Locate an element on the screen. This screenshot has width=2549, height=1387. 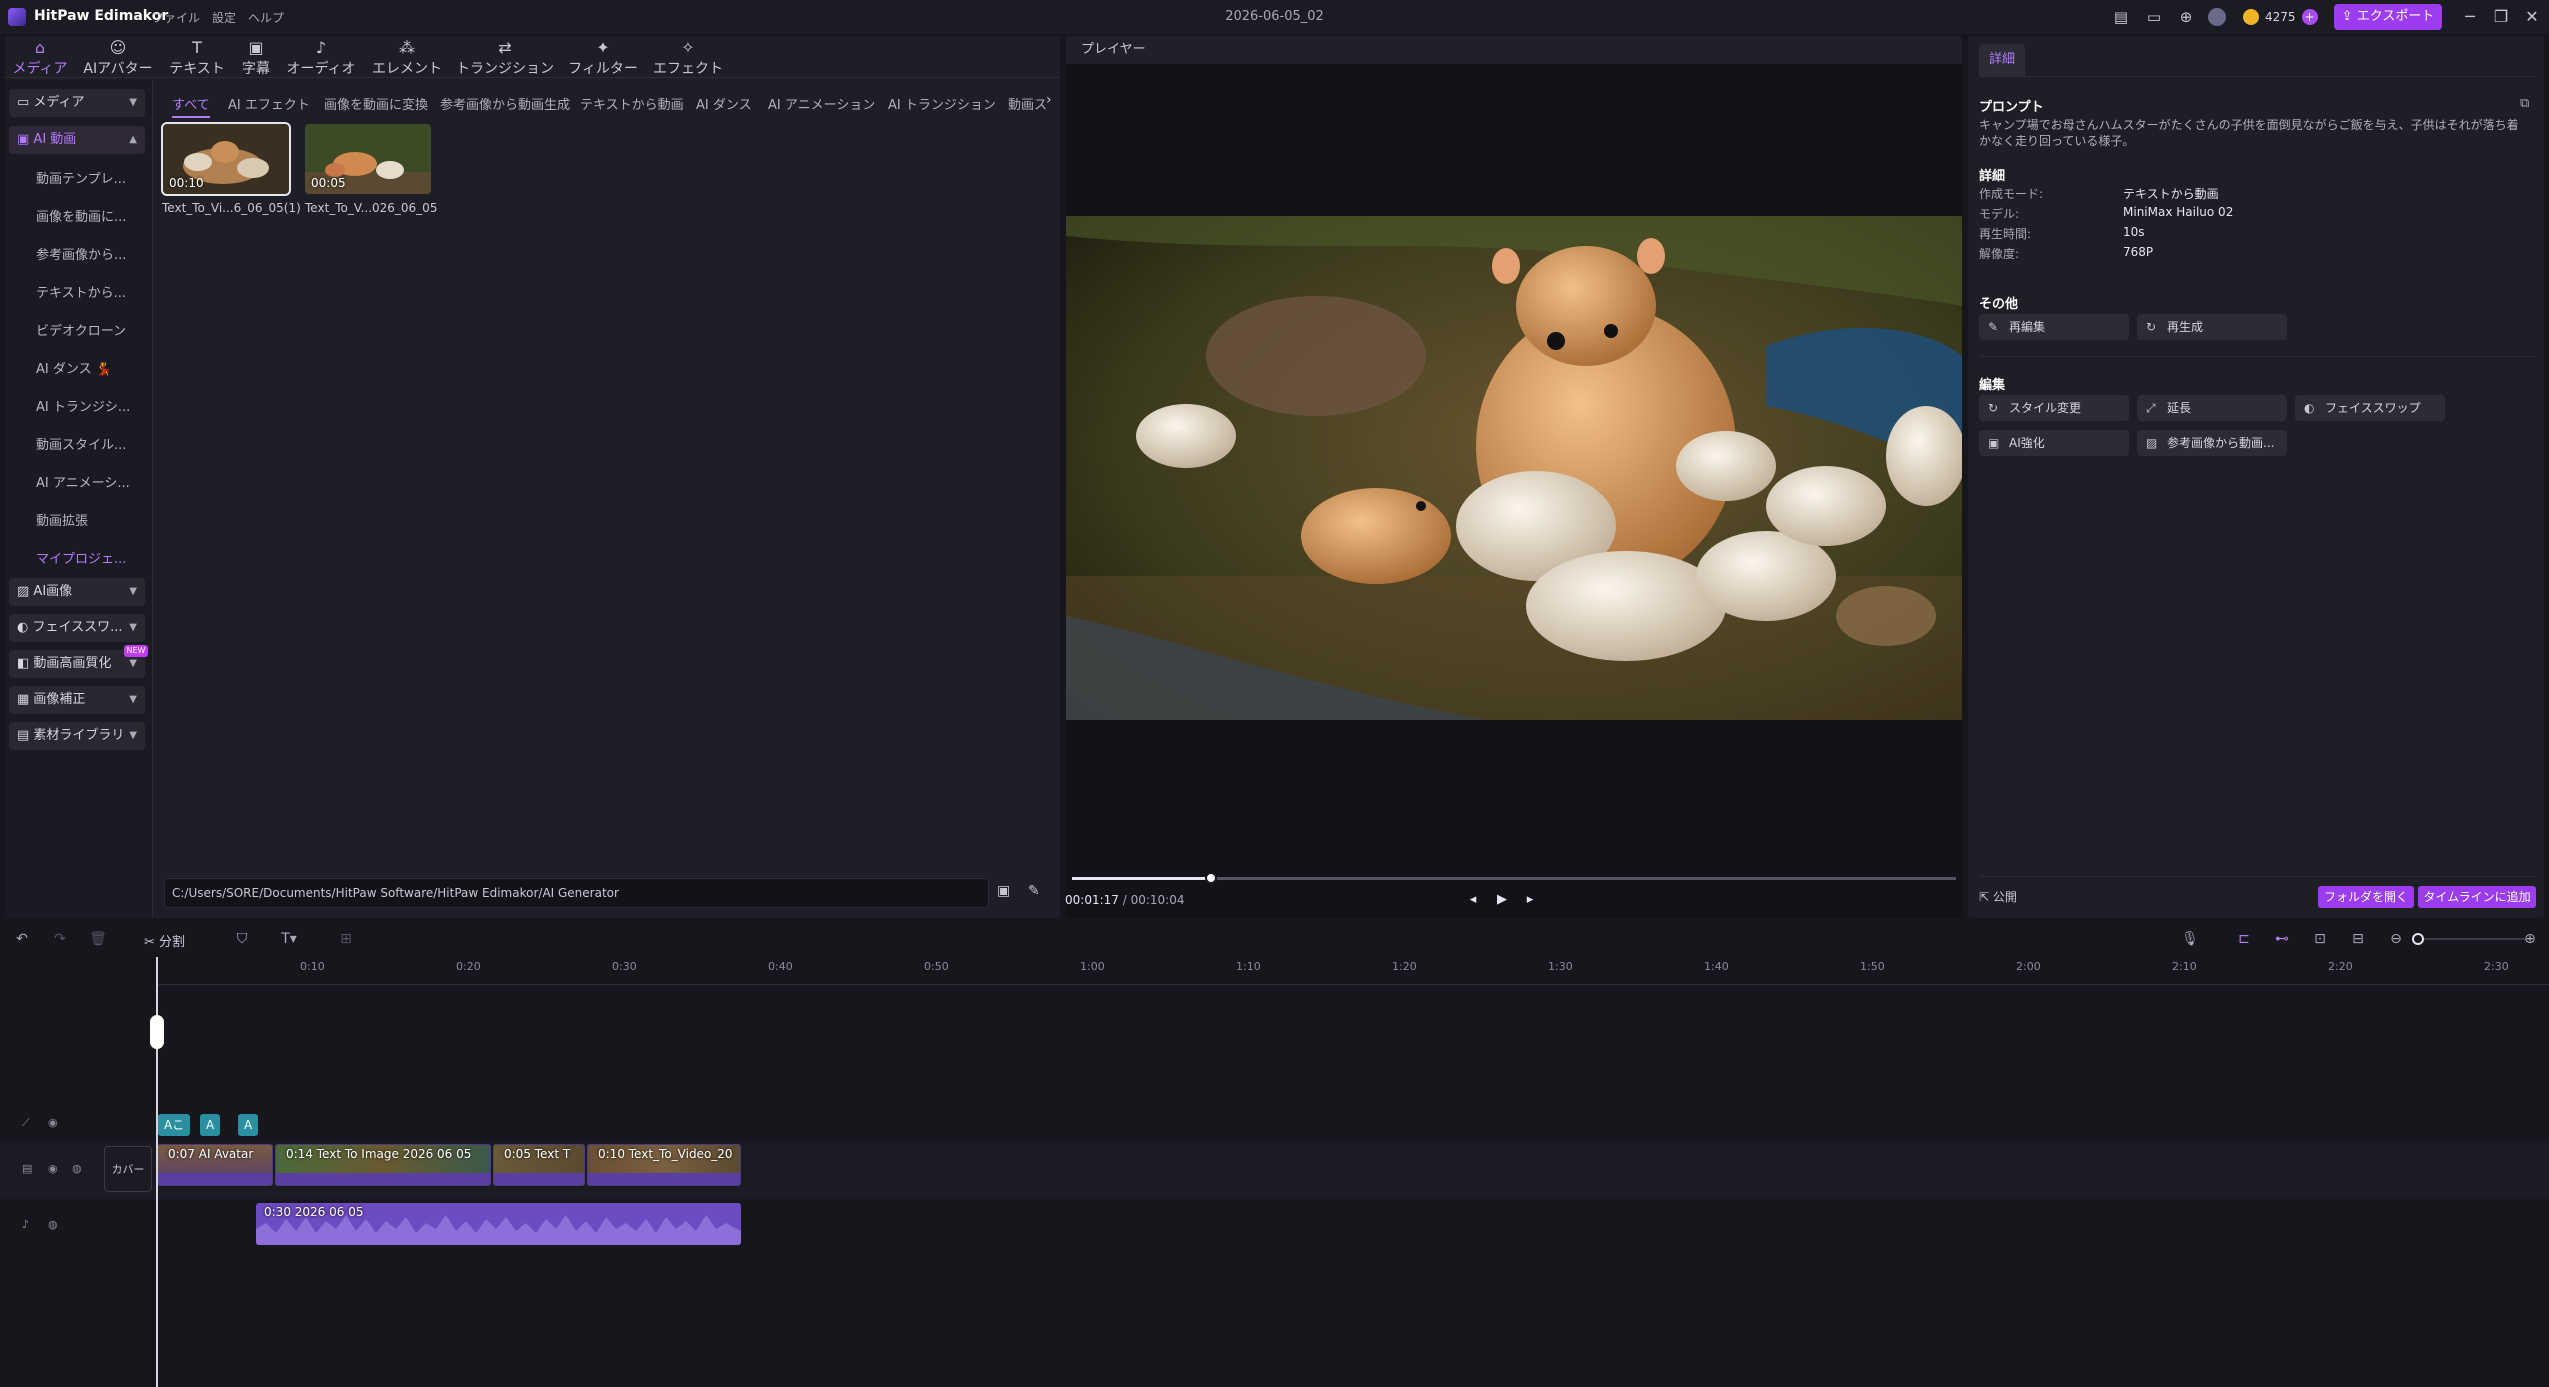
sidebar-group-library: ▤ 素材ライブラリ ▼ is located at coordinates (77, 736).